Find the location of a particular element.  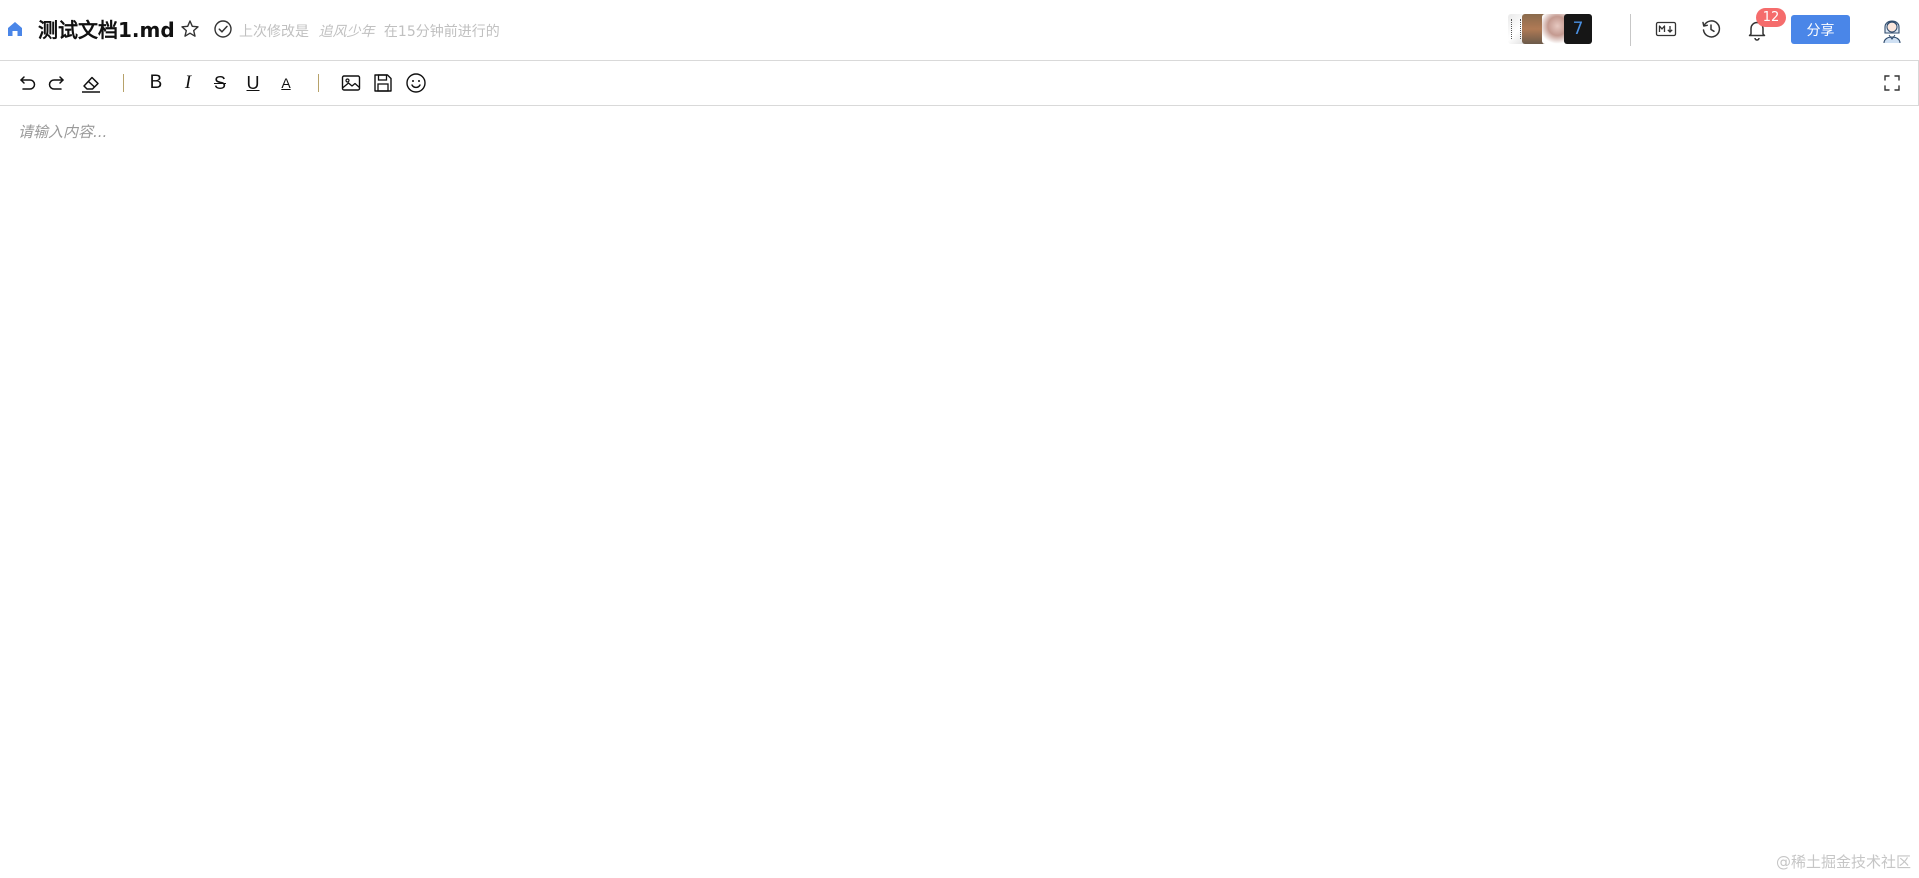

last-modified-status: 上次修改是 追风少年 在15分钟前进行的 is located at coordinates (369, 31).